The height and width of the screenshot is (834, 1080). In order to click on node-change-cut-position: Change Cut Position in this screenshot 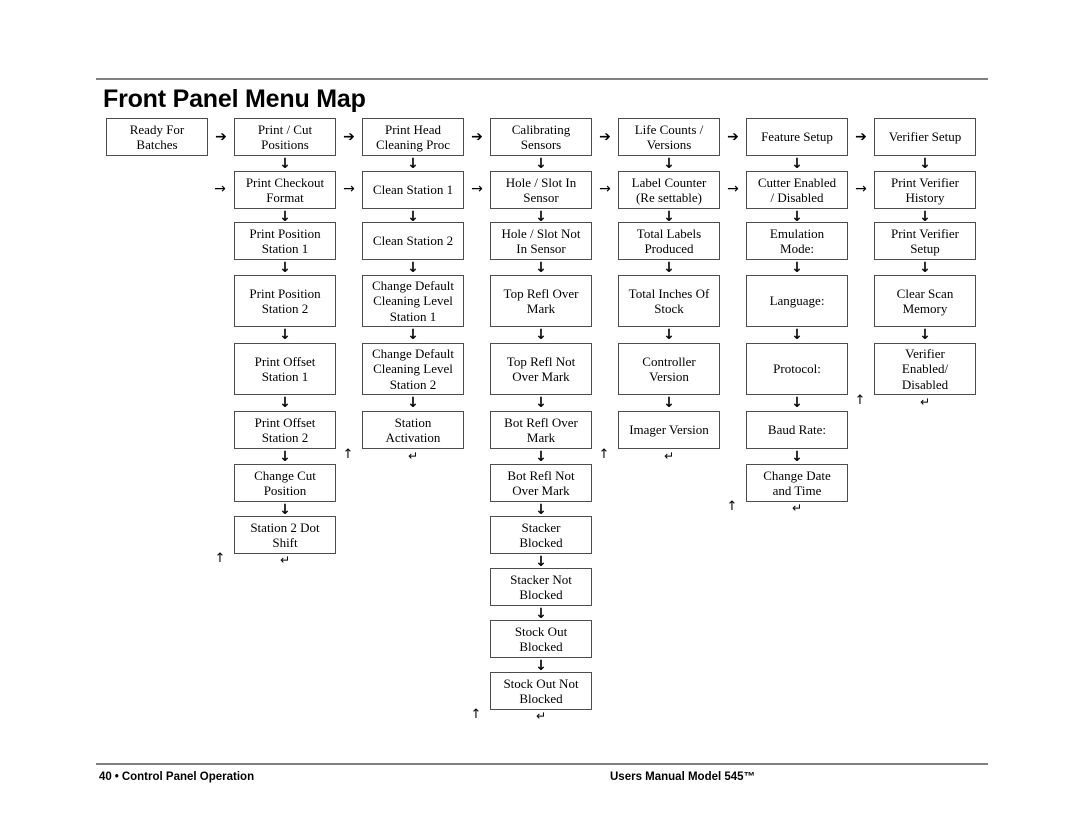, I will do `click(285, 483)`.